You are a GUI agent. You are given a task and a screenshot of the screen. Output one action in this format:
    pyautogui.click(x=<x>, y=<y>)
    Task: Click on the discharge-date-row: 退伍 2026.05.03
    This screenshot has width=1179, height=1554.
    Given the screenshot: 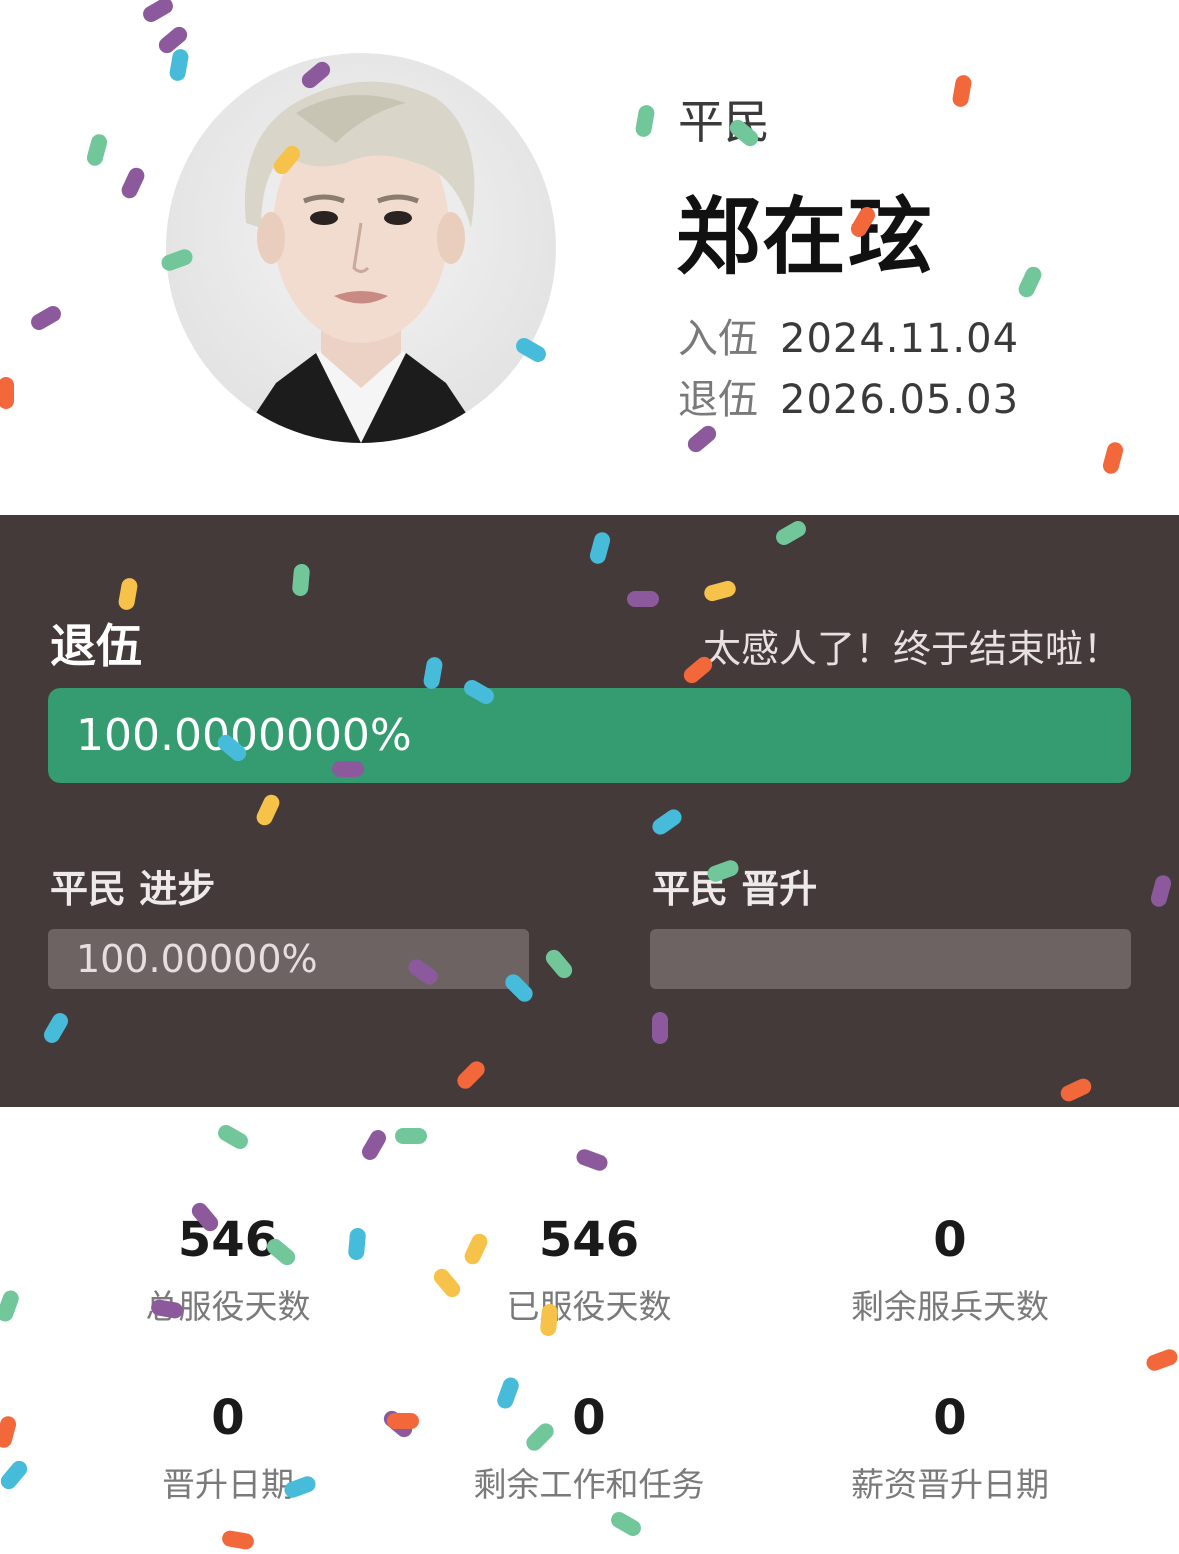 What is the action you would take?
    pyautogui.click(x=848, y=396)
    